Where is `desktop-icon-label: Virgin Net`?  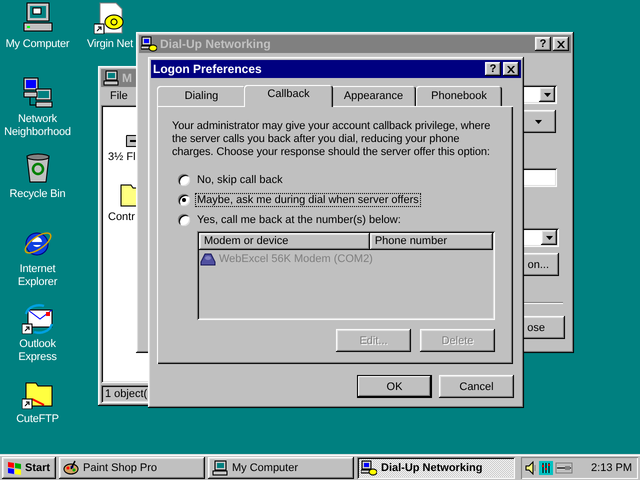 desktop-icon-label: Virgin Net is located at coordinates (110, 44).